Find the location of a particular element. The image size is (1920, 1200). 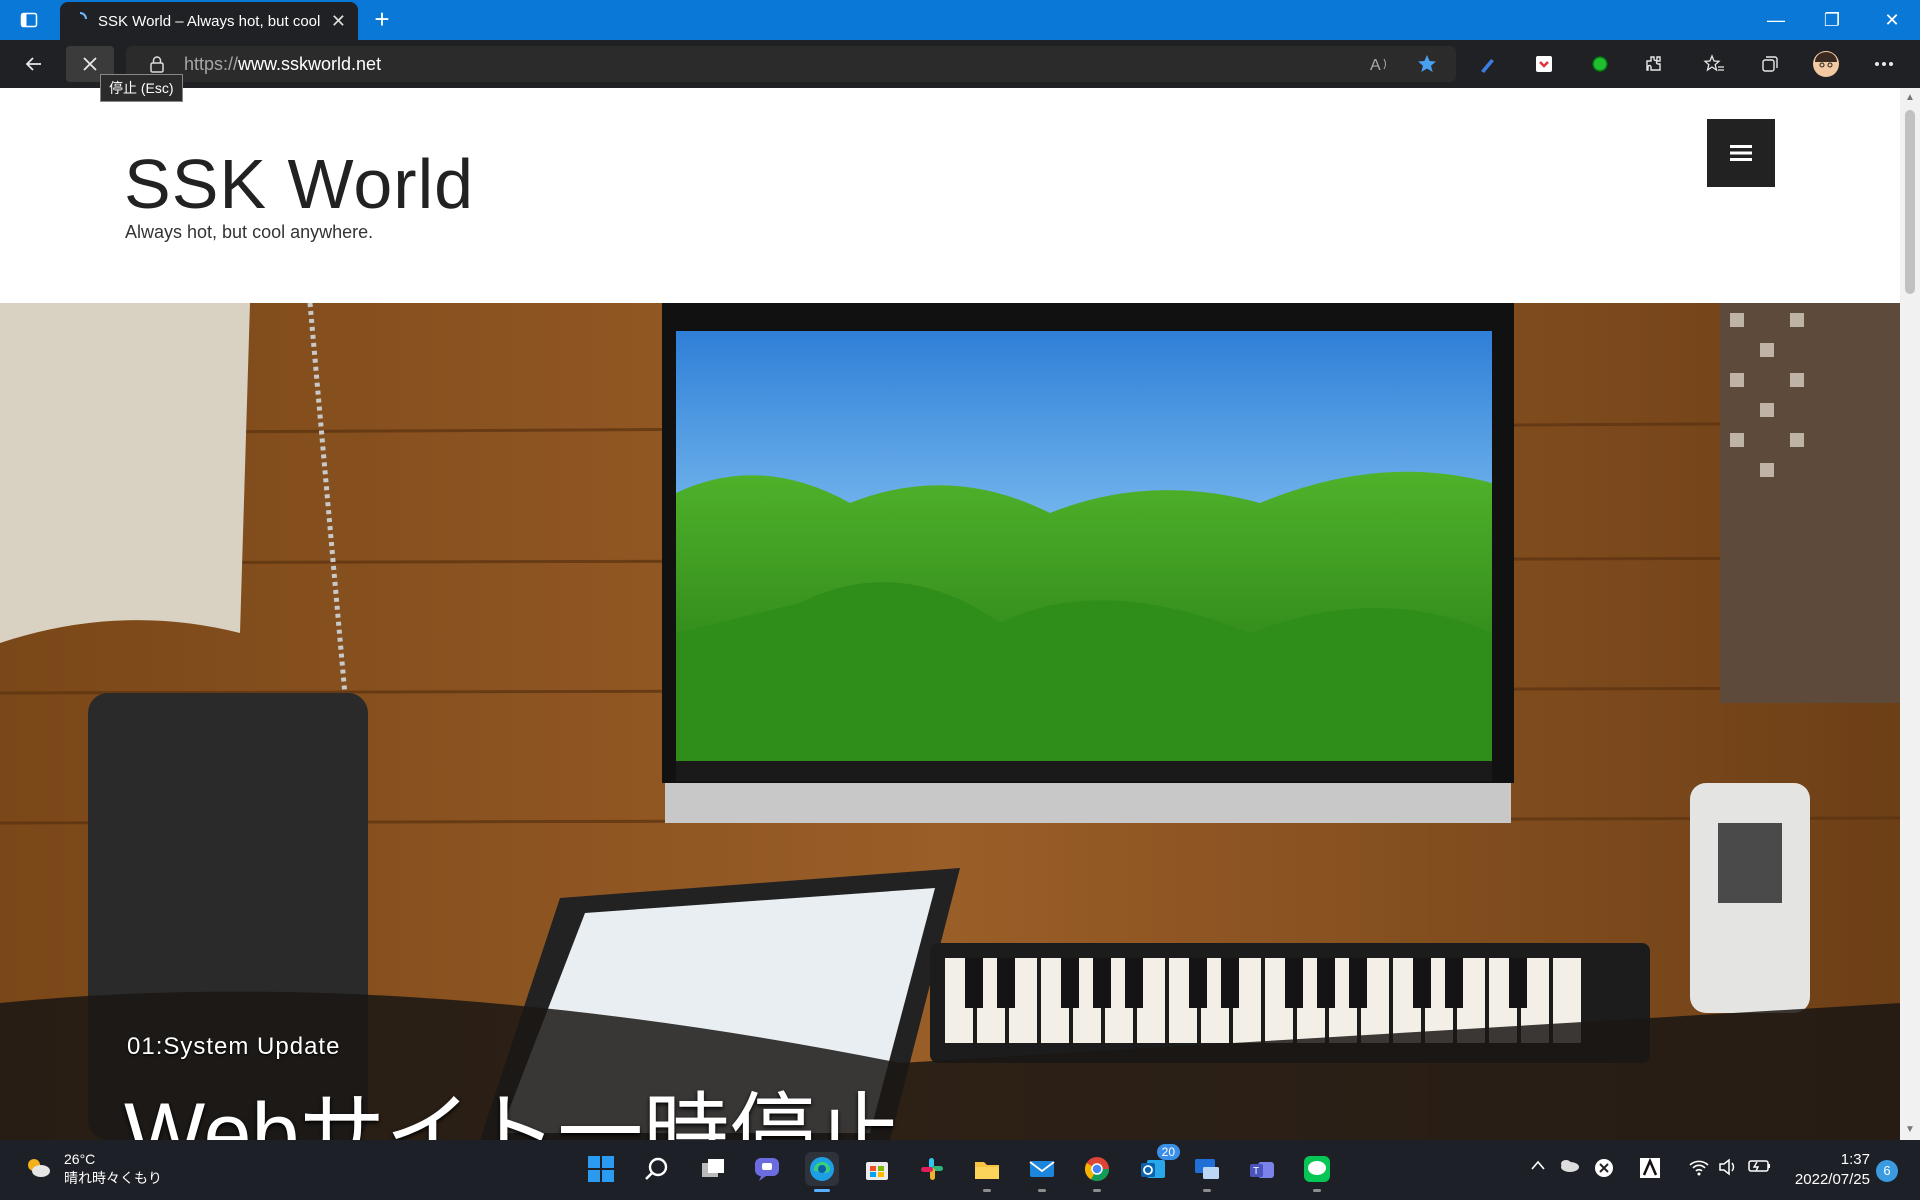

restore-button: ❐ is located at coordinates (1832, 20).